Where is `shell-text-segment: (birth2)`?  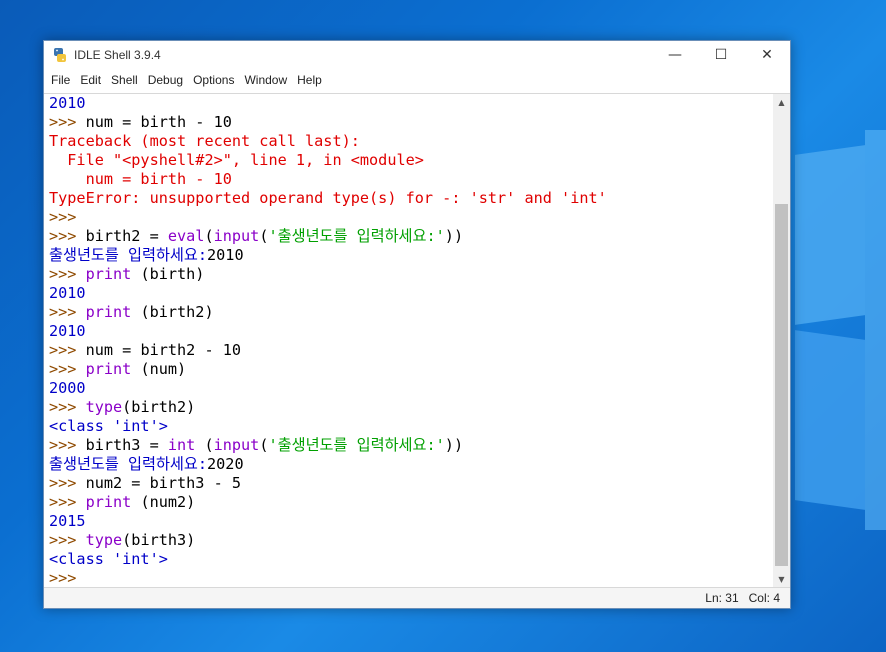
shell-text-segment: (birth2) is located at coordinates (159, 407).